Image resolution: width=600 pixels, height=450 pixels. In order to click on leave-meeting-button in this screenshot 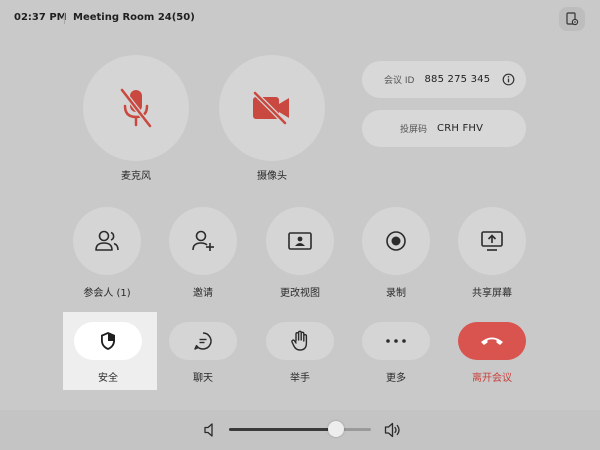, I will do `click(492, 341)`.